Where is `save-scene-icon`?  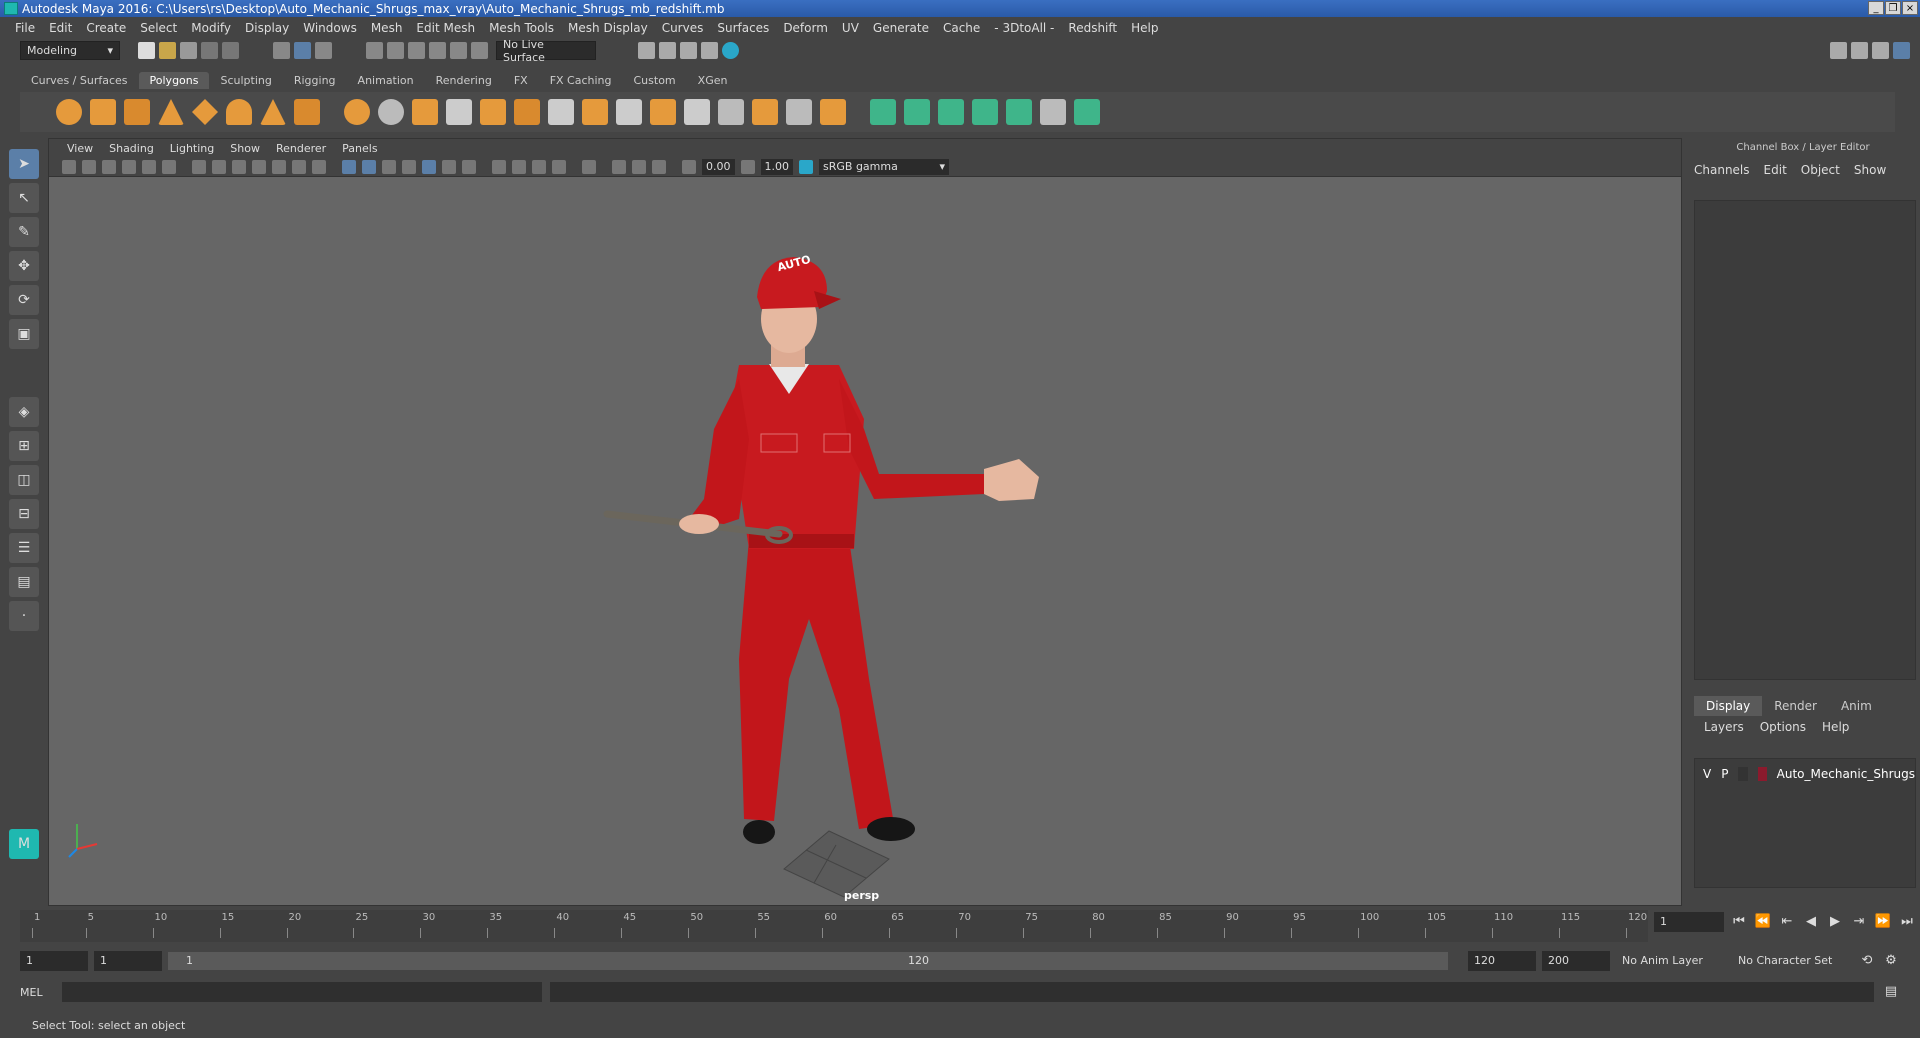 save-scene-icon is located at coordinates (188, 50).